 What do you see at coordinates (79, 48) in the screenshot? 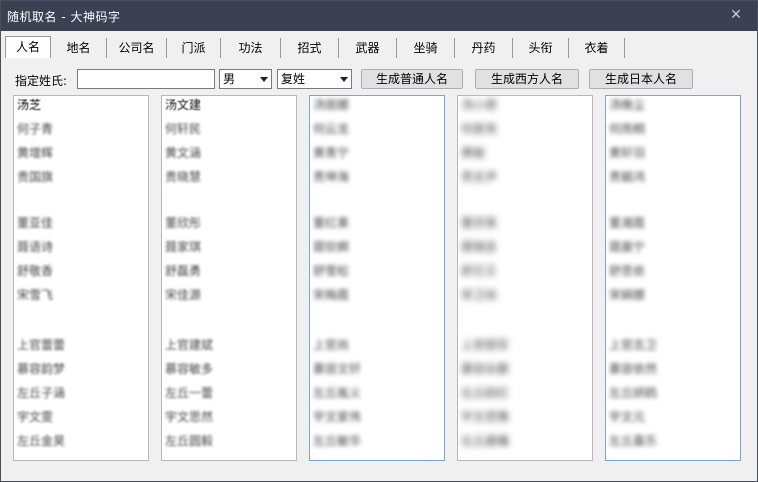
I see `tab-place-name: 地名` at bounding box center [79, 48].